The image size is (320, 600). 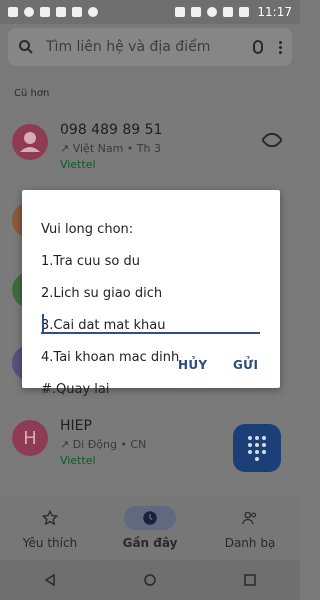 What do you see at coordinates (29, 12) in the screenshot?
I see `chat-icon` at bounding box center [29, 12].